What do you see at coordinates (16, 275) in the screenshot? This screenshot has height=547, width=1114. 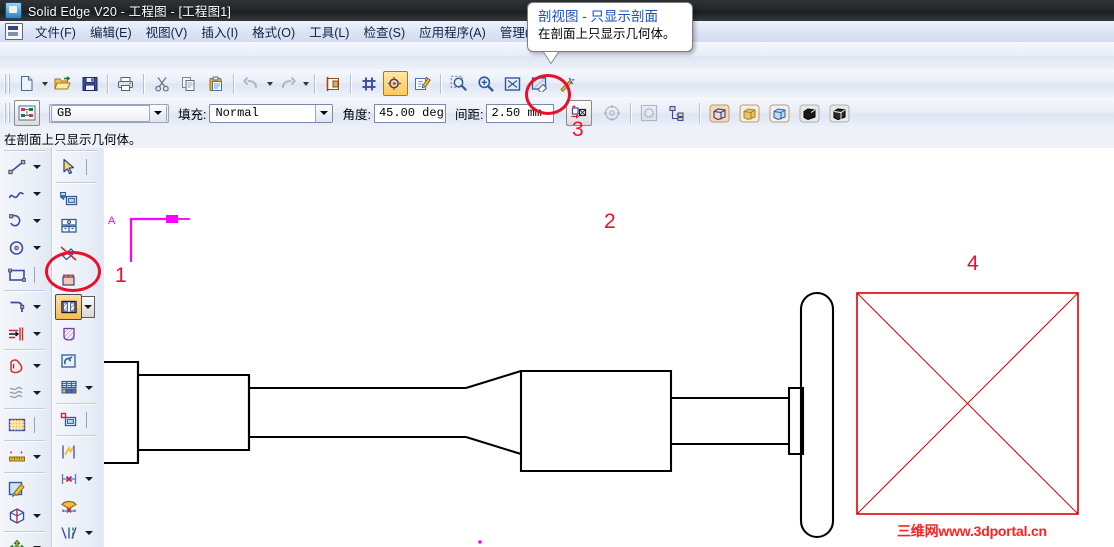 I see `rectangle-tool-icon` at bounding box center [16, 275].